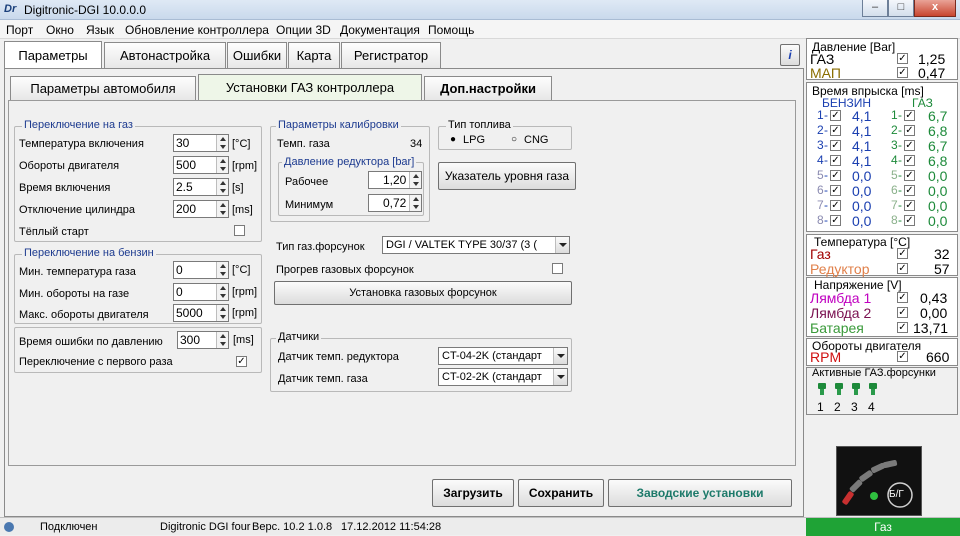 The image size is (960, 536). Describe the element at coordinates (9, 527) in the screenshot. I see `connection-icon` at that location.